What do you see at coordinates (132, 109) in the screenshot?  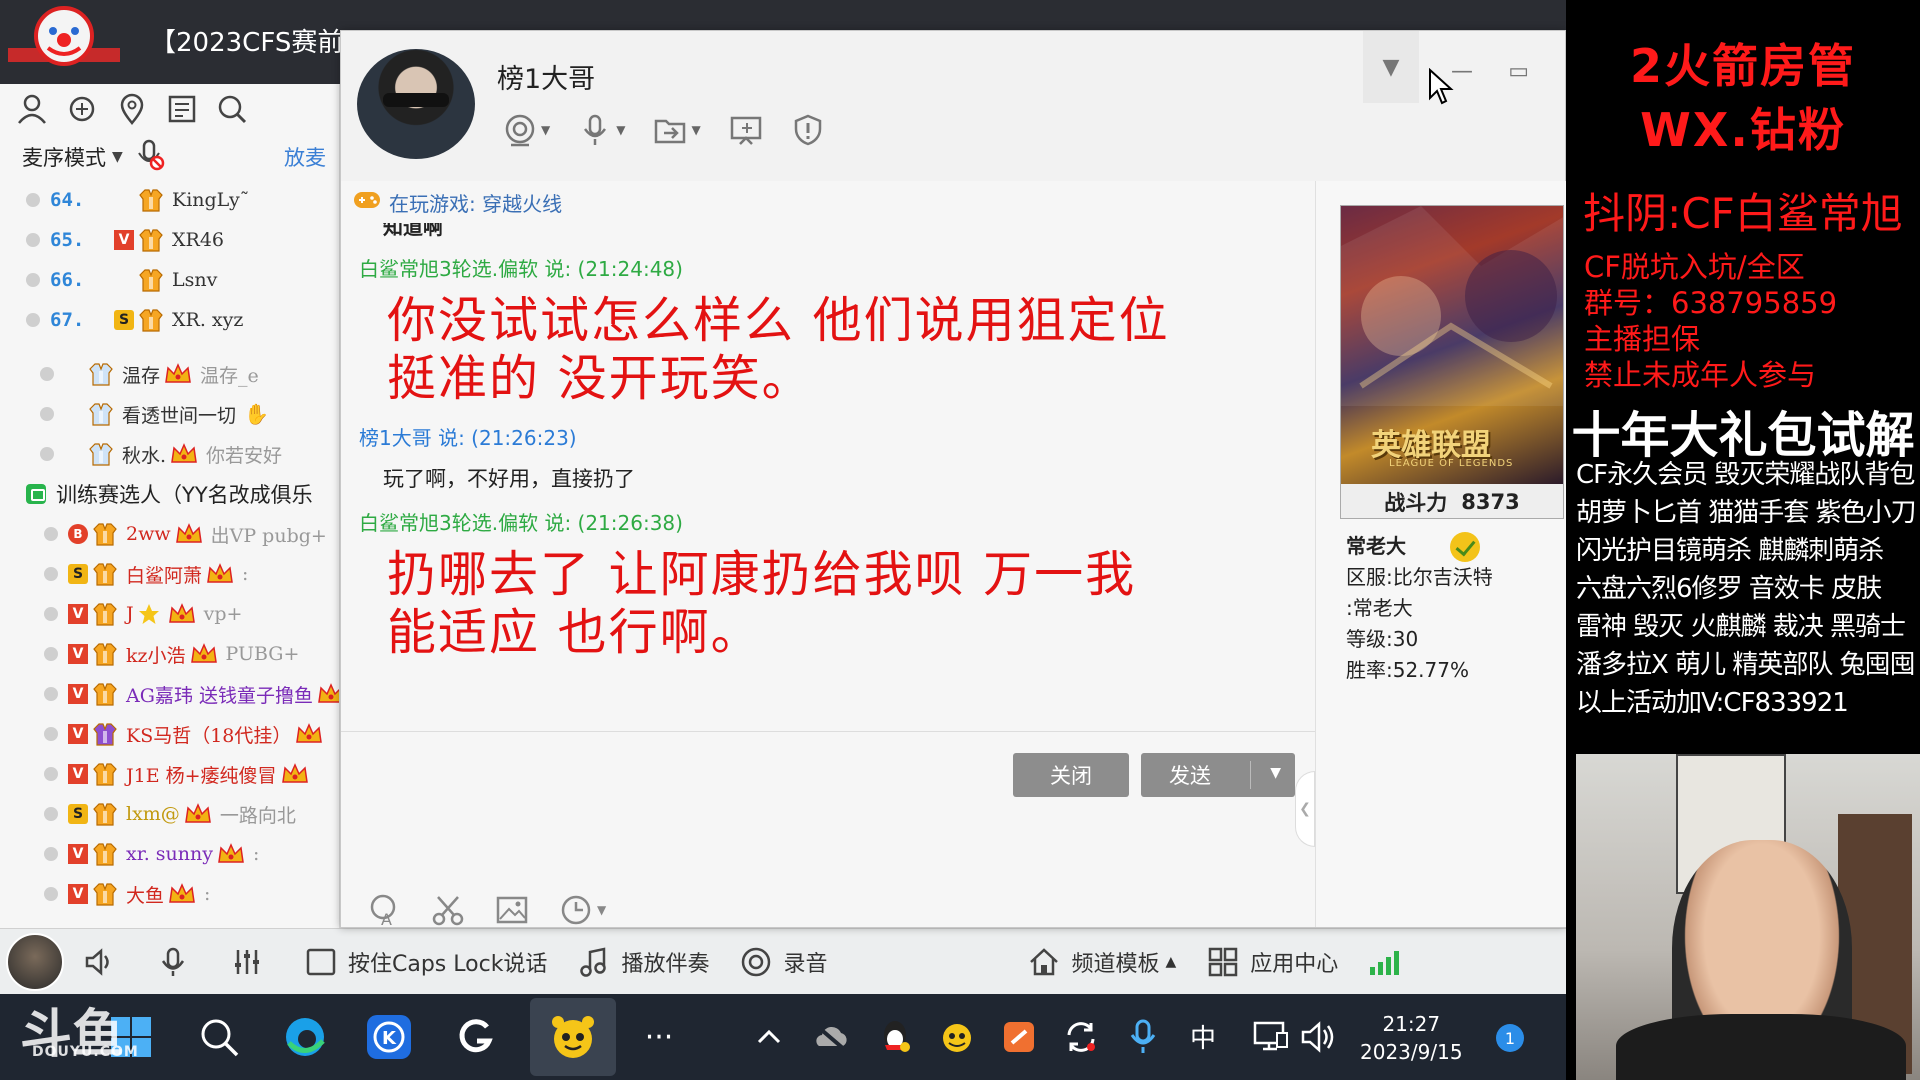 I see `location-icon` at bounding box center [132, 109].